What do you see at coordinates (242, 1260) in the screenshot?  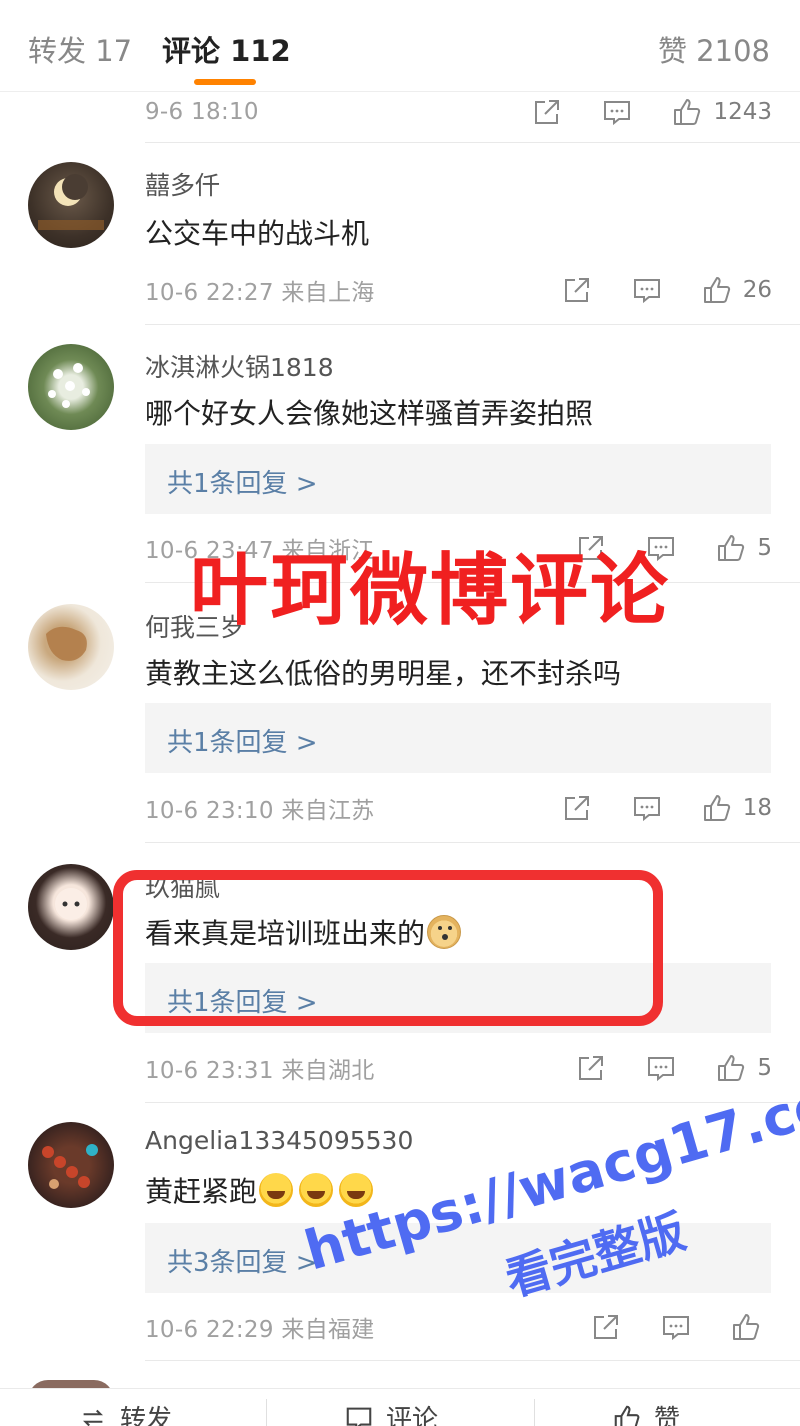 I see `reply-summary-link: 共3条回复 >` at bounding box center [242, 1260].